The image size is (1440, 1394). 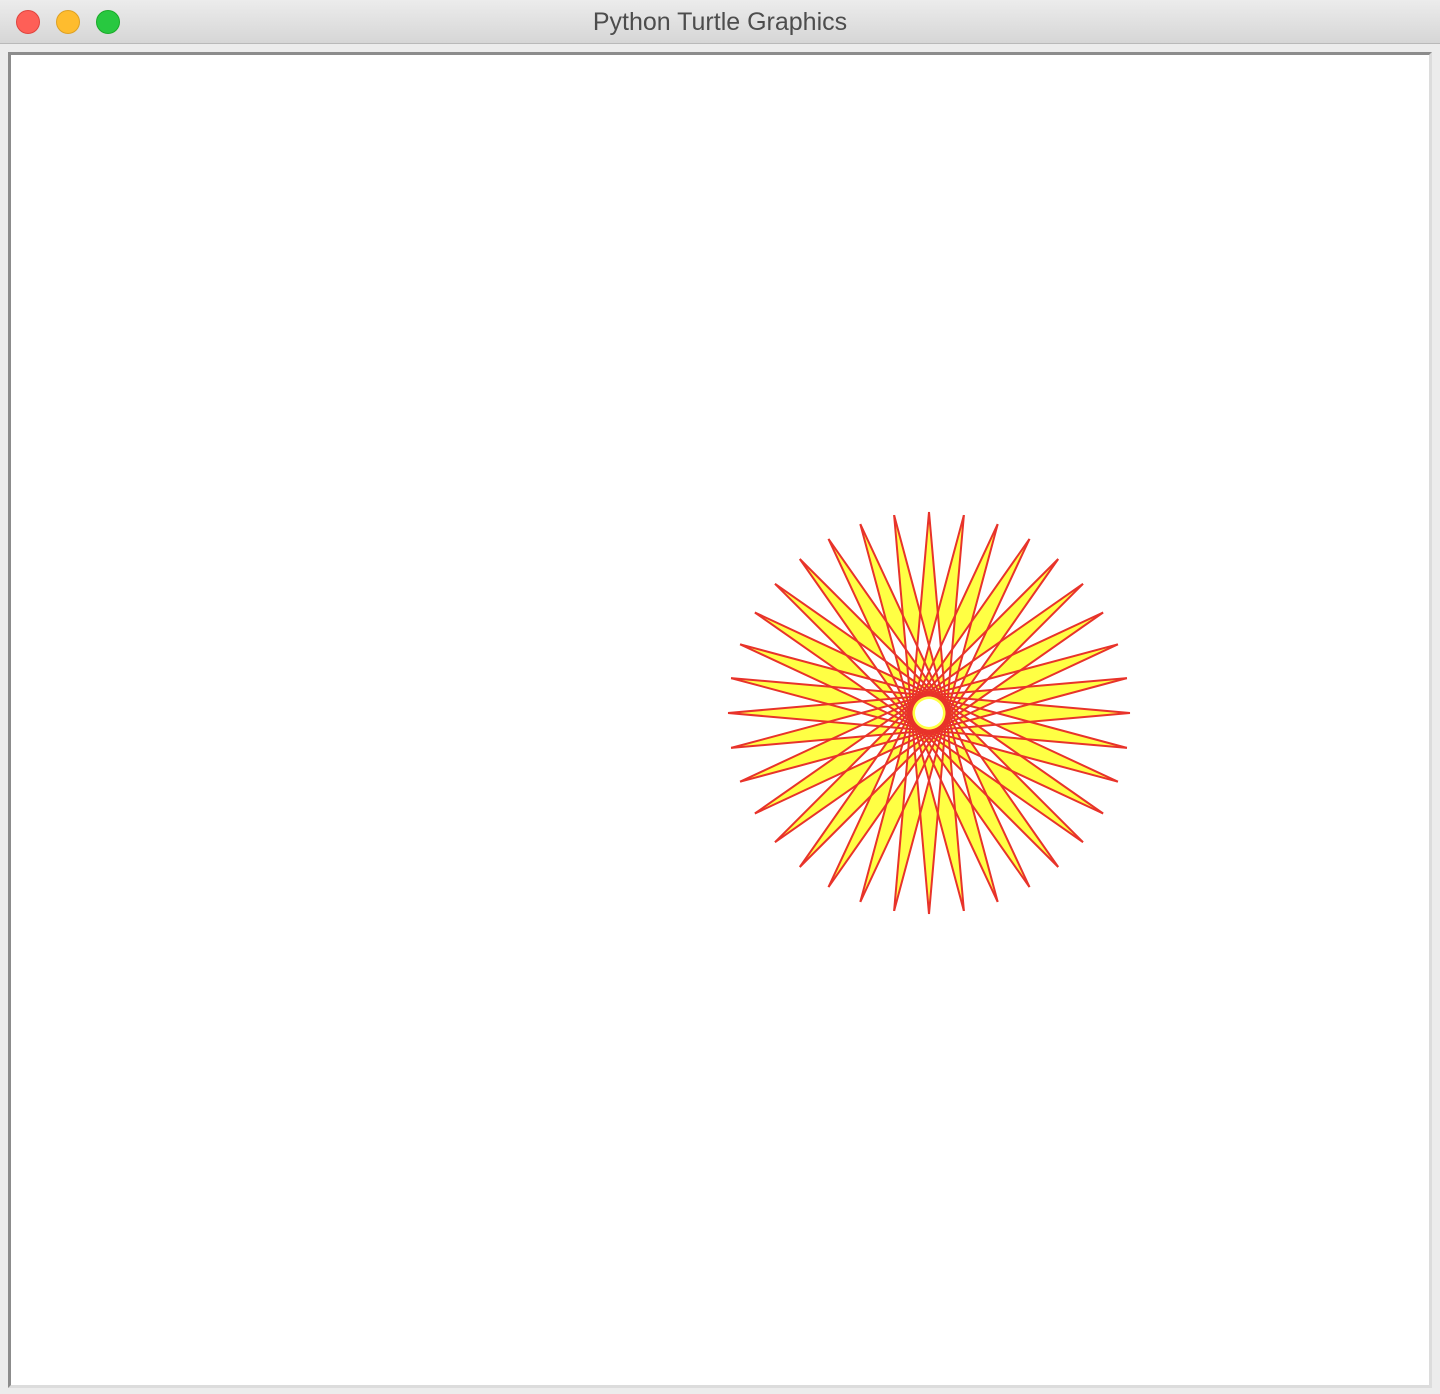 I want to click on zoom-icon, so click(x=108, y=22).